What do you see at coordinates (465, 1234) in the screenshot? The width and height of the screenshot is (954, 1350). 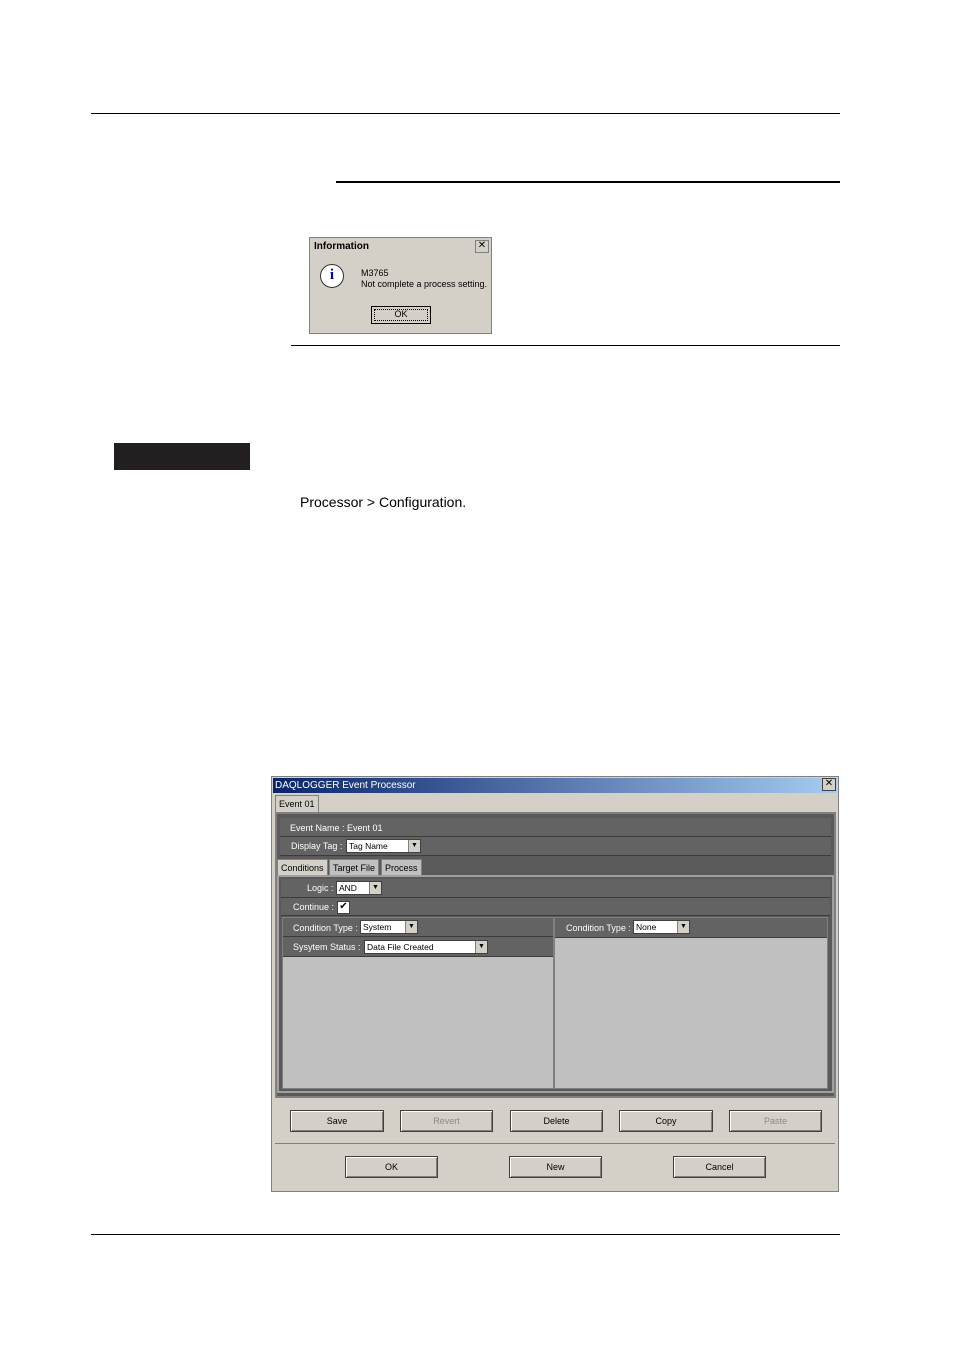 I see `footer-rule` at bounding box center [465, 1234].